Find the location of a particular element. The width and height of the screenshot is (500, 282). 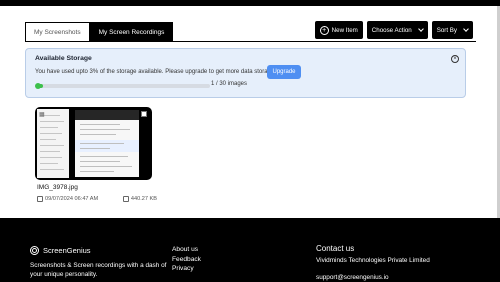

toolbar-actions: + New Item Choose Action Sort By is located at coordinates (393, 30).